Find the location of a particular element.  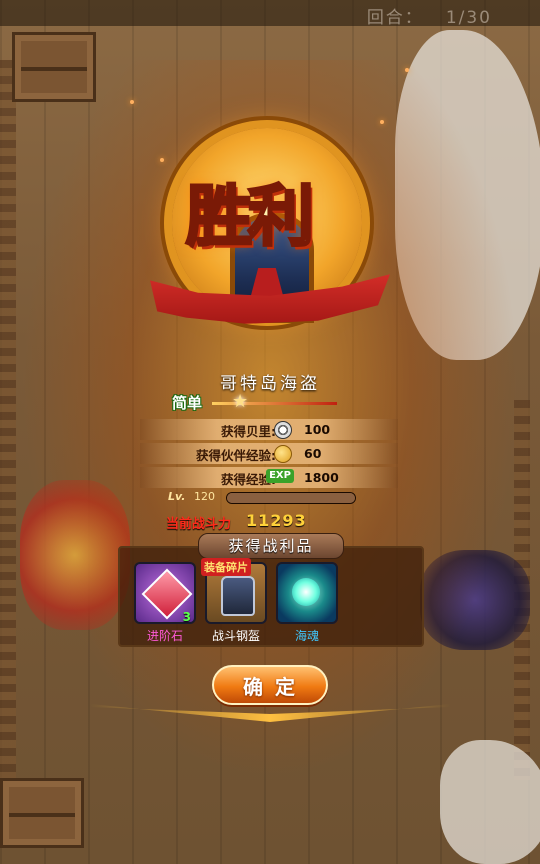

combat-power-row: 当前战斗力 11293 is located at coordinates (266, 521).